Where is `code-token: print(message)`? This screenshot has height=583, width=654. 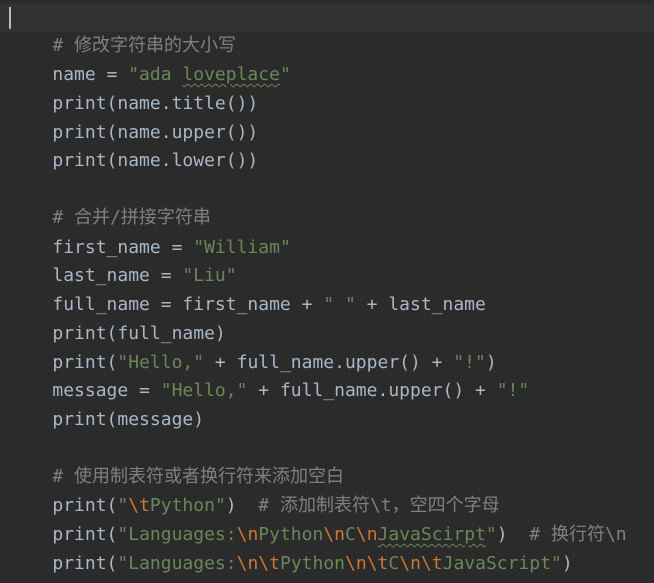
code-token: print(message) is located at coordinates (128, 419).